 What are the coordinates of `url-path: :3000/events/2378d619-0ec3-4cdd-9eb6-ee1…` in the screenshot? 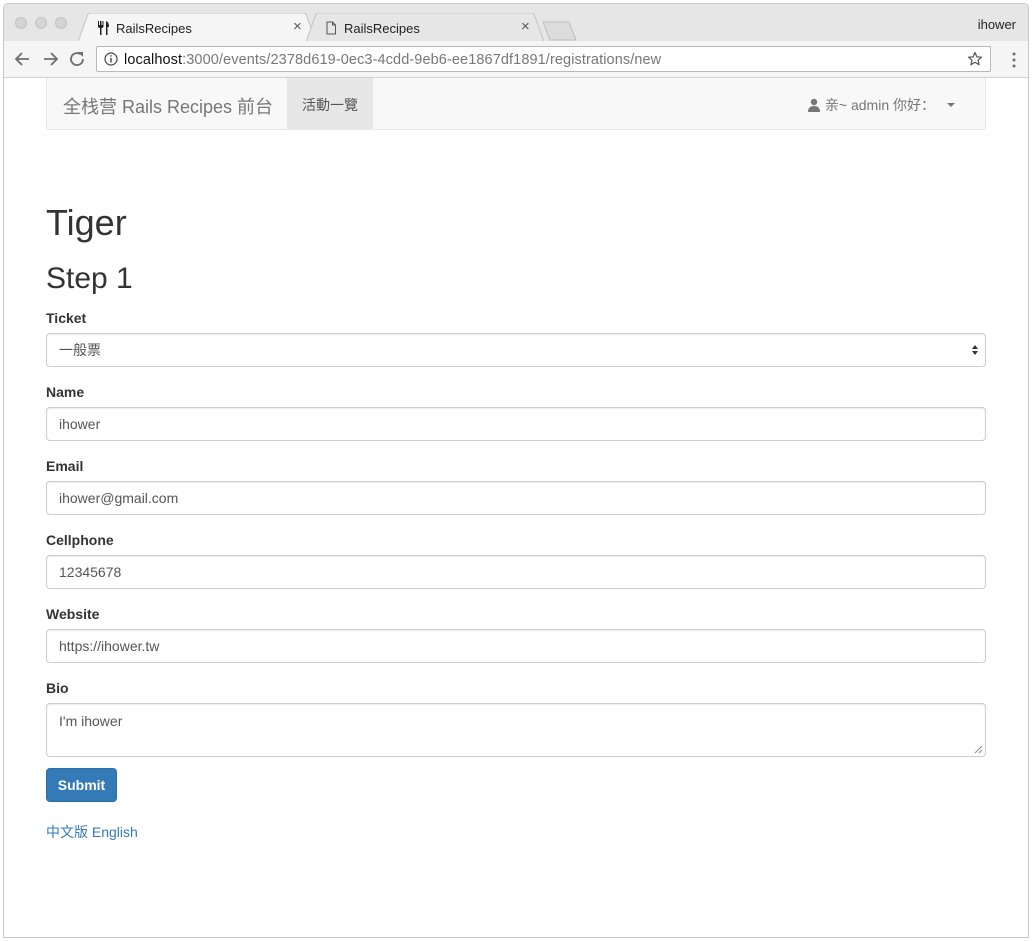 It's located at (422, 60).